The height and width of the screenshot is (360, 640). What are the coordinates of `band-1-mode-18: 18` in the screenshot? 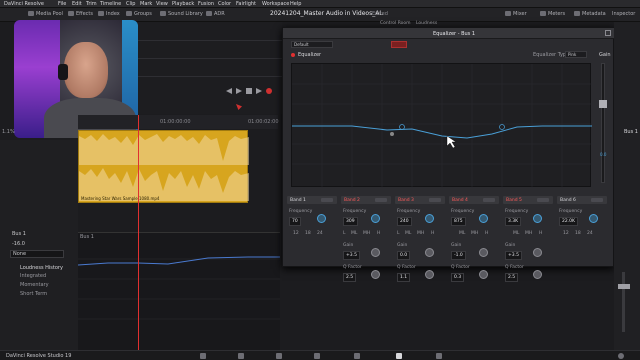 It's located at (308, 233).